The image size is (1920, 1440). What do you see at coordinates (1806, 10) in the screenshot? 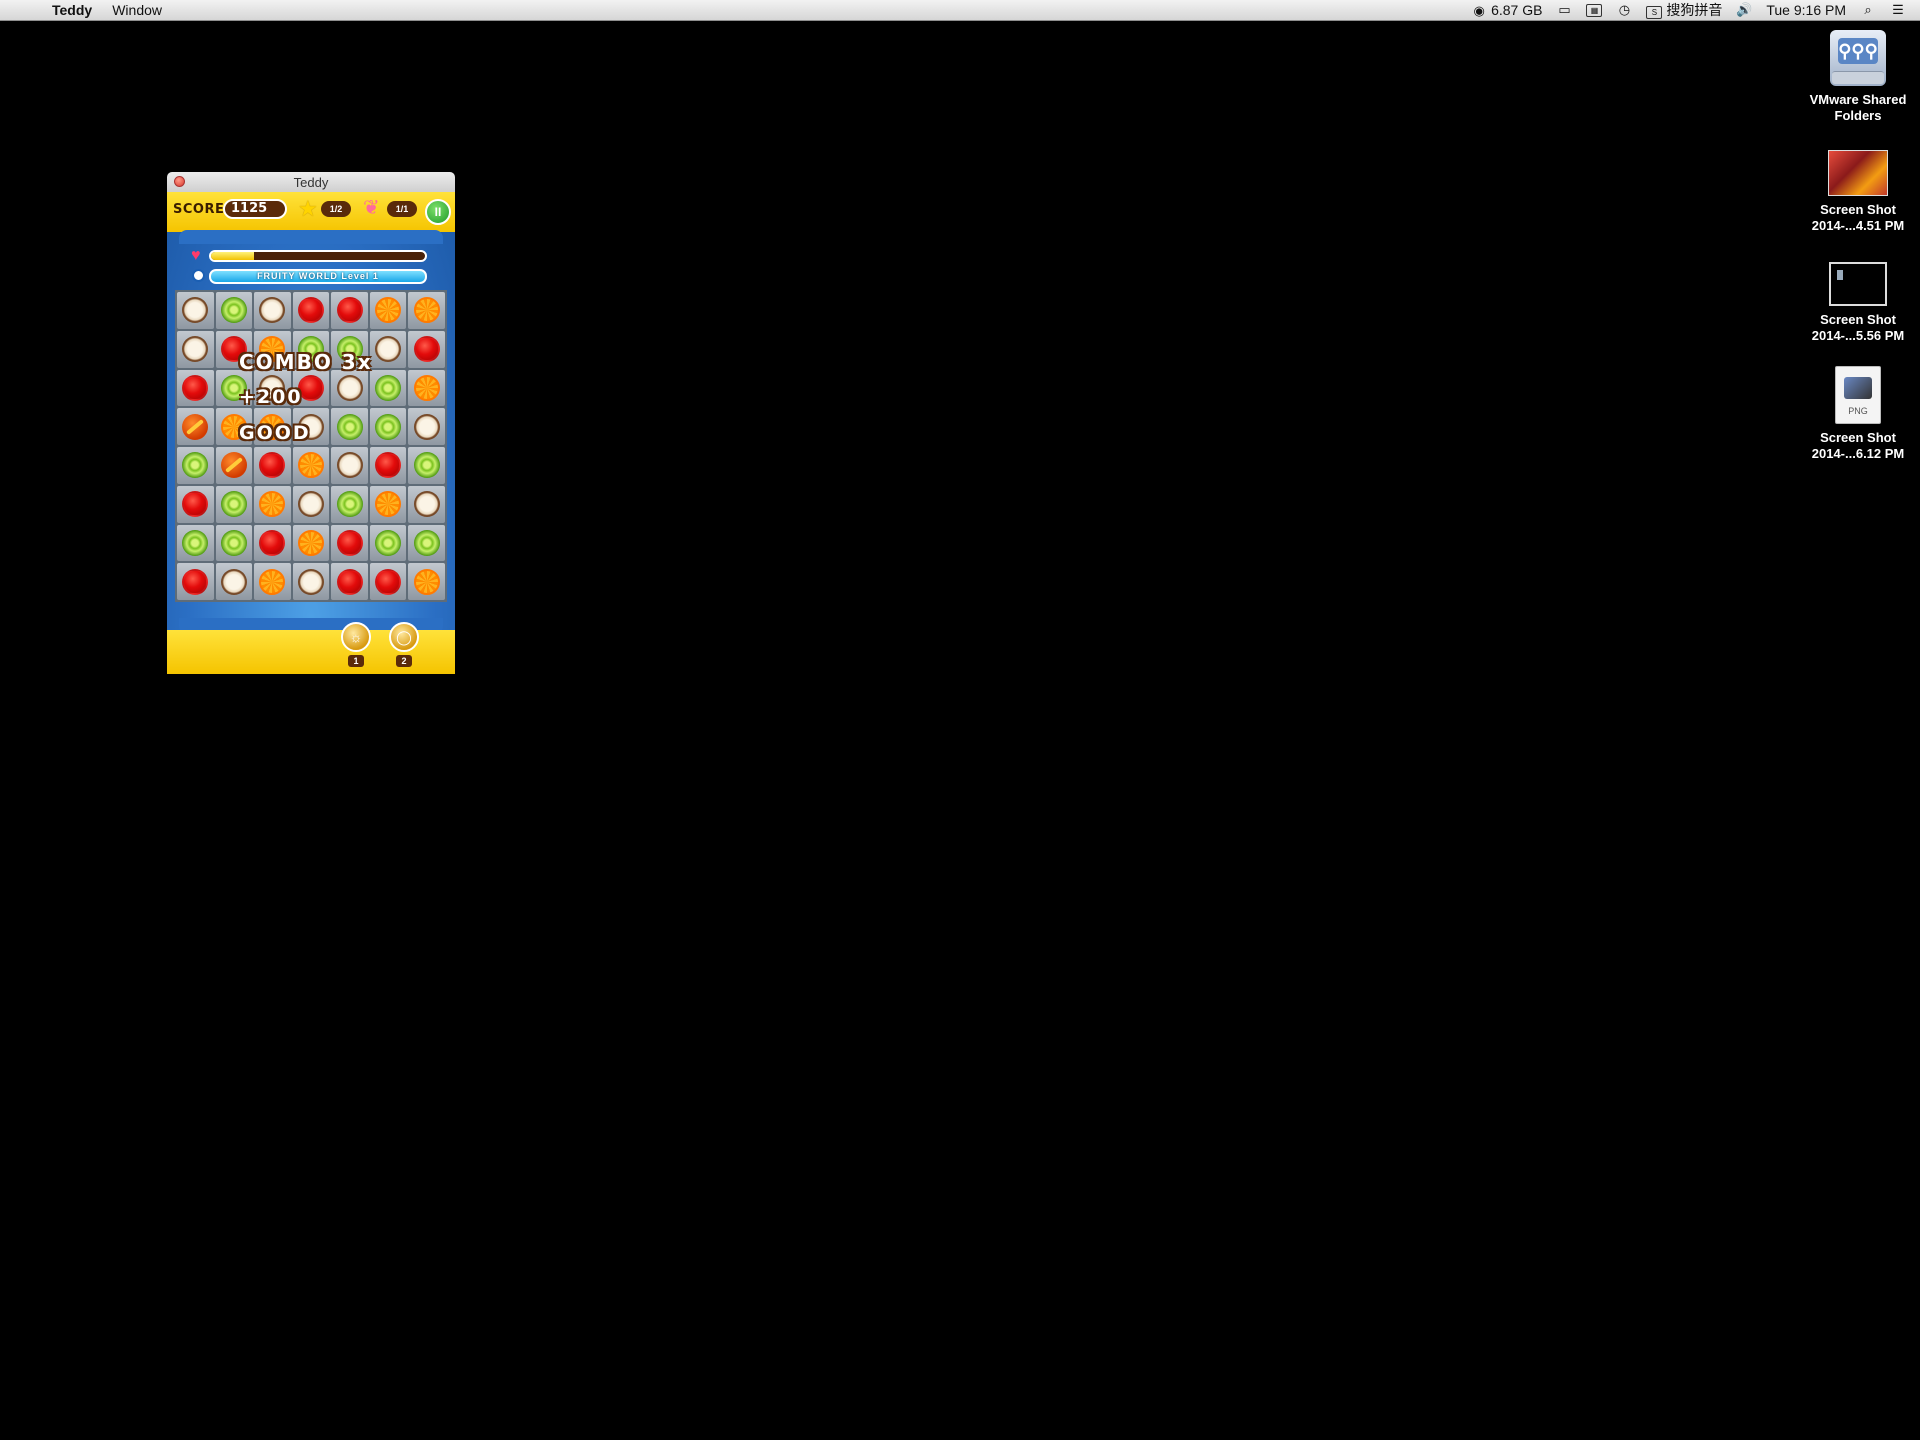
I see `clock: Tue 9:16 PM` at bounding box center [1806, 10].